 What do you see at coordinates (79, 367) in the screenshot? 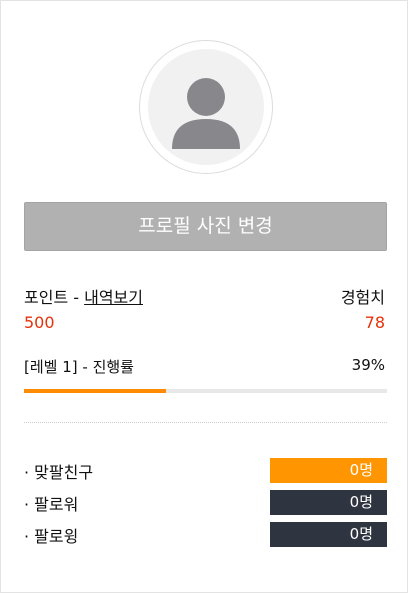
I see `level-progress-label: [레벨 1] - 진행률` at bounding box center [79, 367].